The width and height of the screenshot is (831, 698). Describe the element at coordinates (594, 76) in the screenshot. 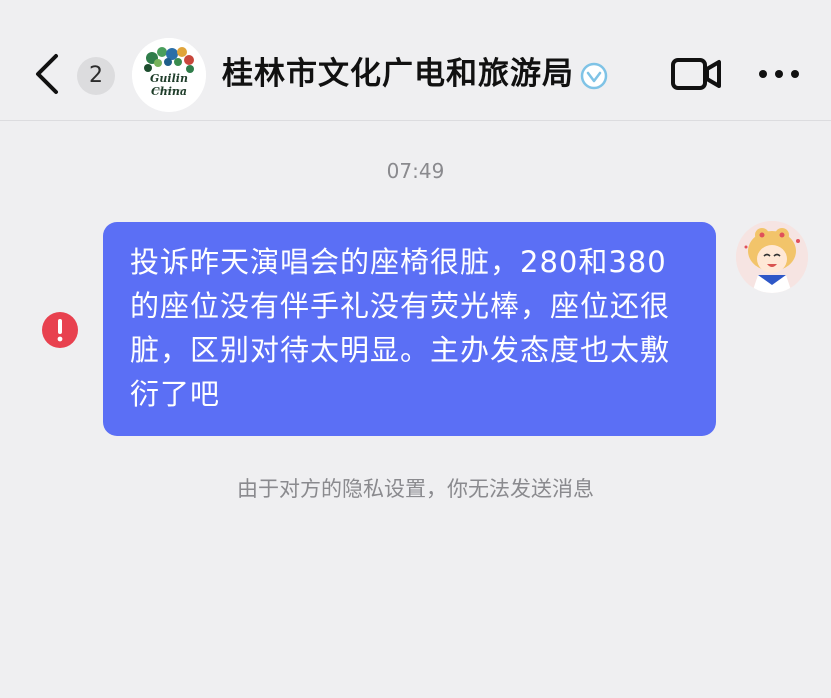

I see `verified-icon` at that location.